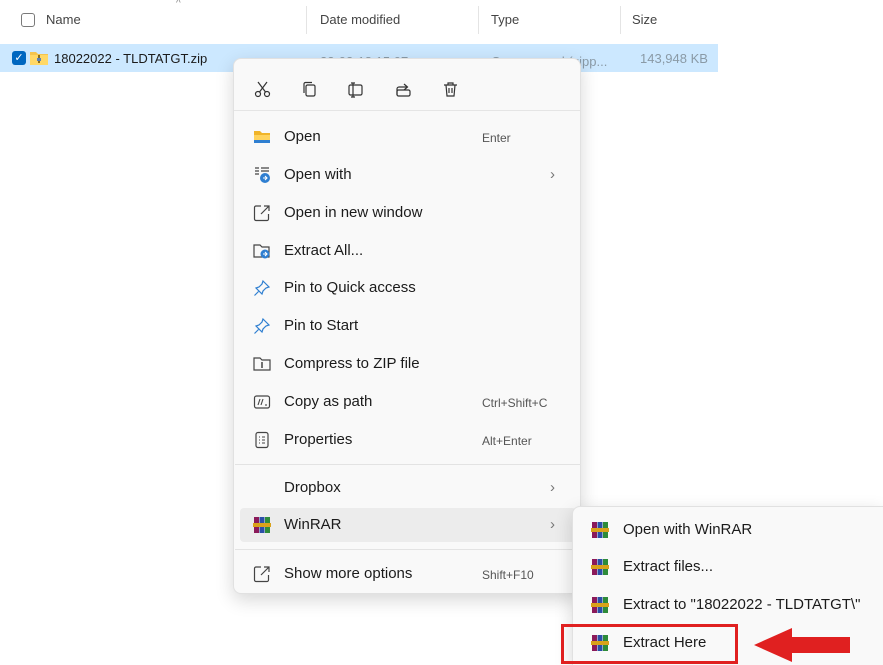 The image size is (883, 665). I want to click on rename-button, so click(355, 89).